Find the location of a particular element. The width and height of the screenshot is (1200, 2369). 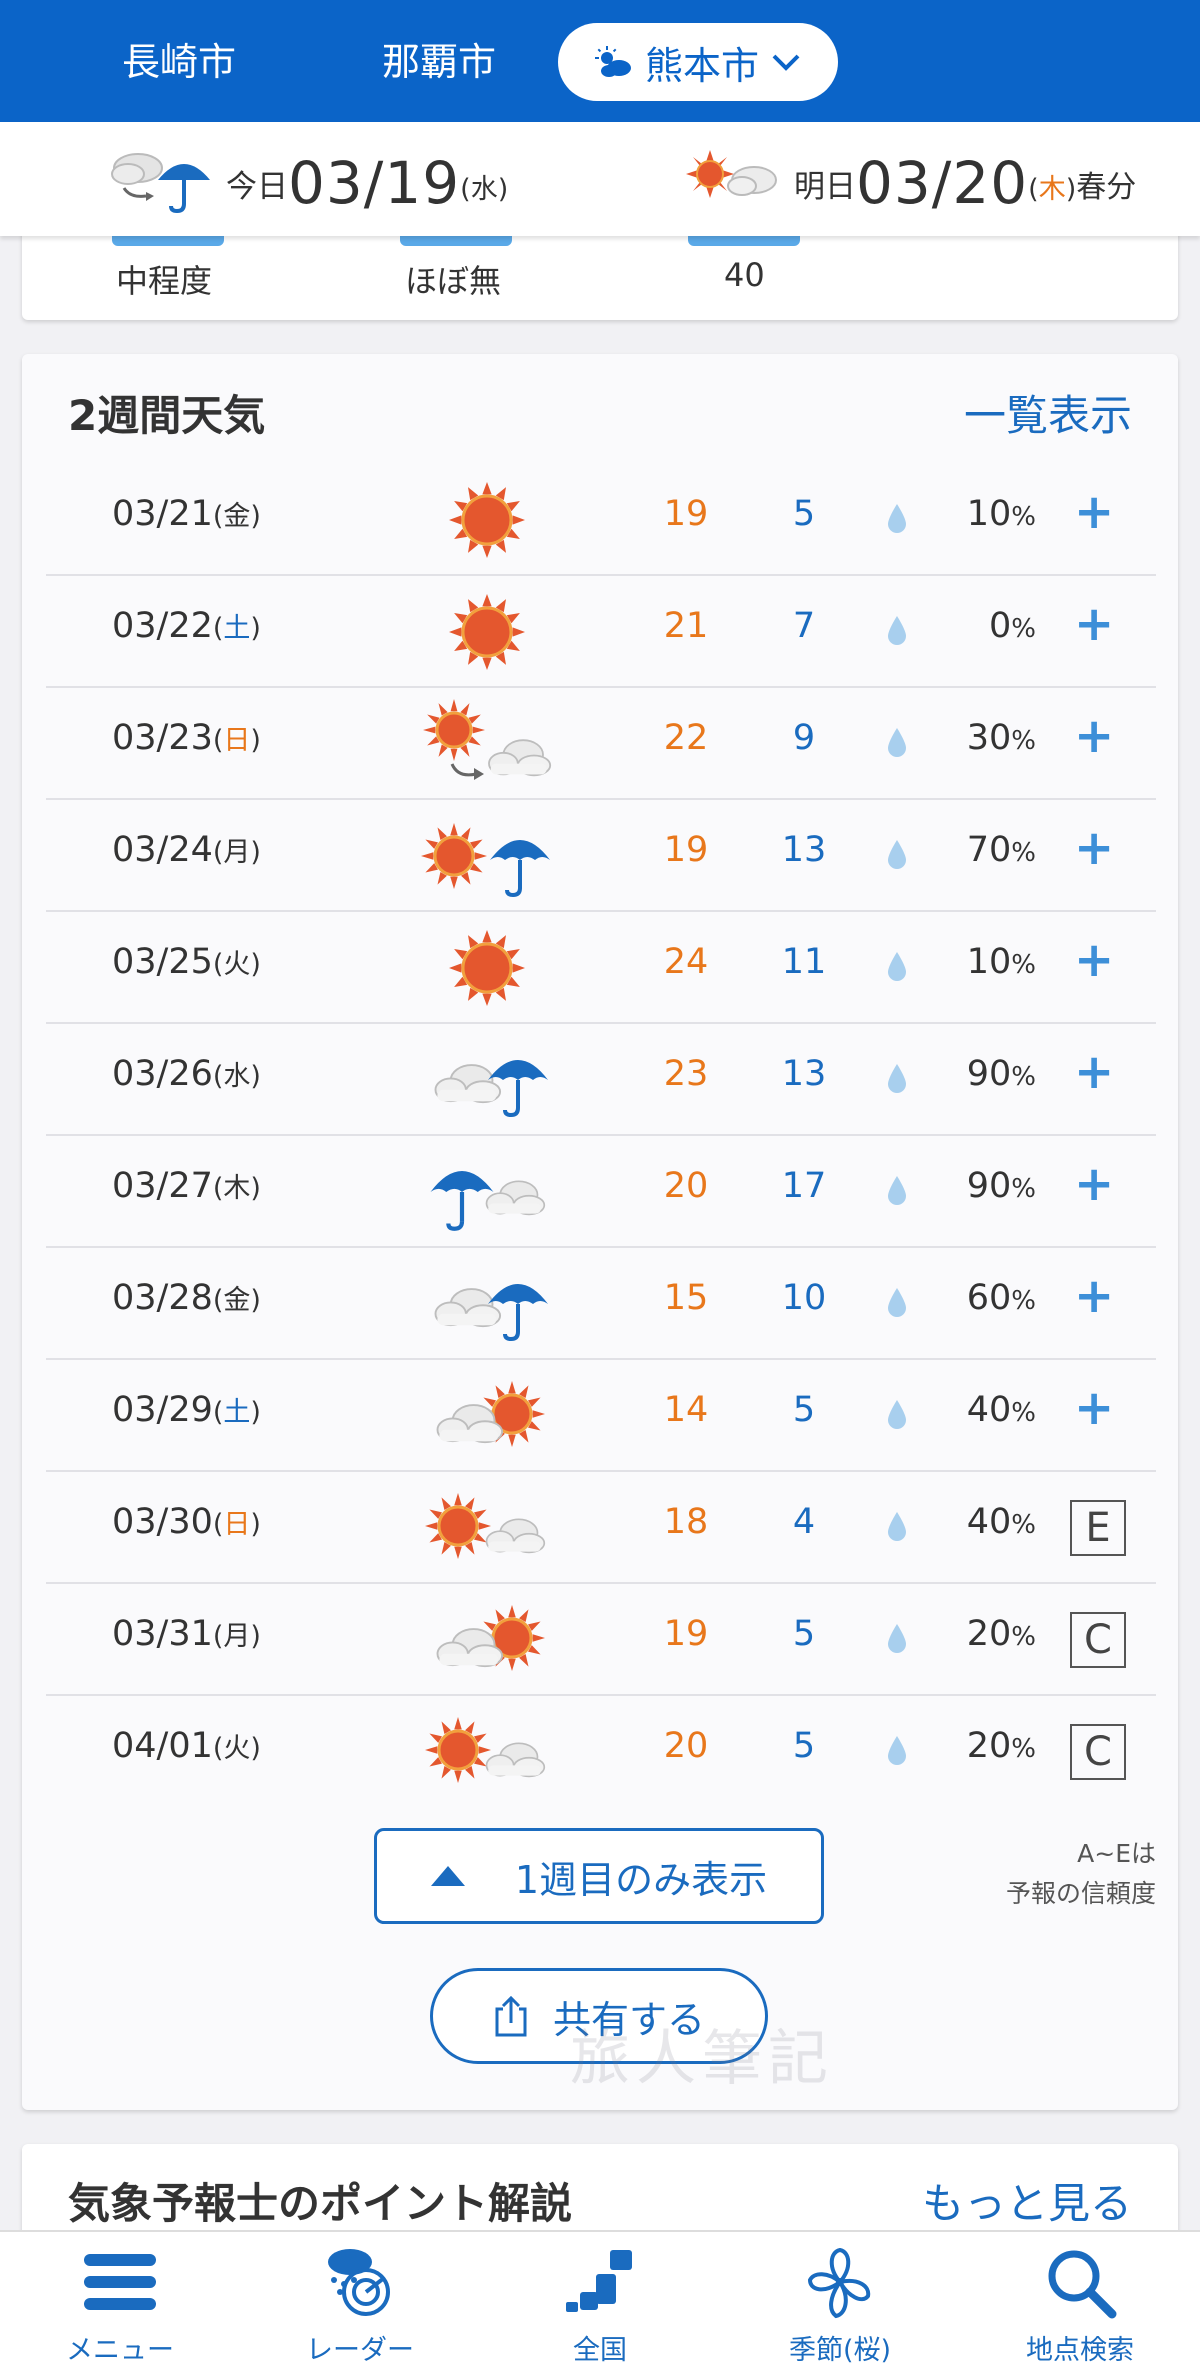

forecast-date: 04/01(火) is located at coordinates (186, 1746).